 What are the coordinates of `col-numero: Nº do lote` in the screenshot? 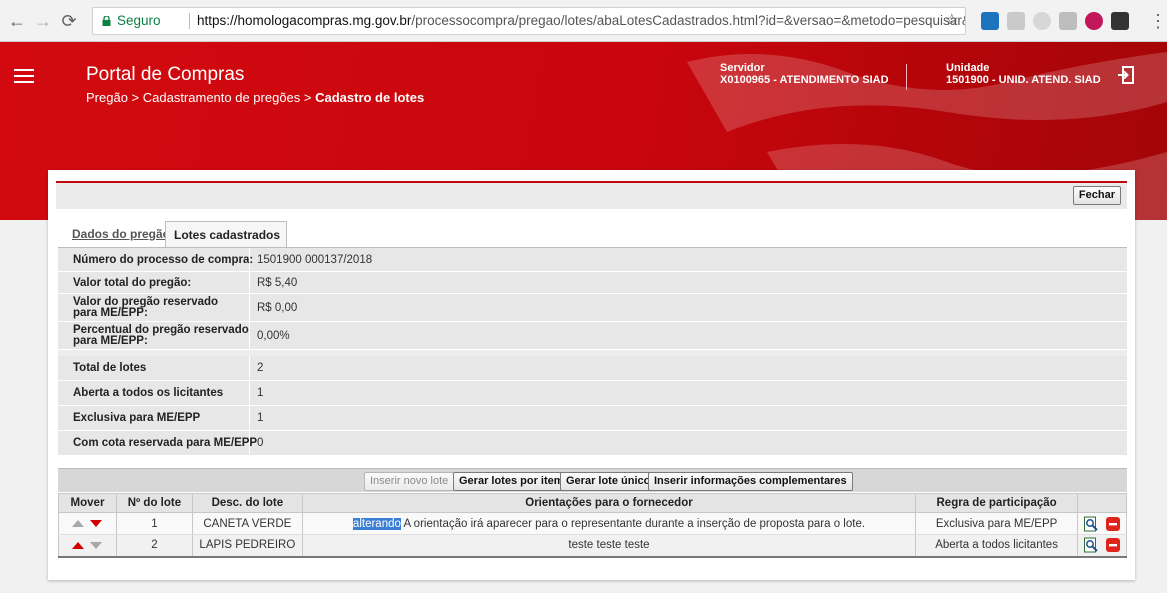 It's located at (154, 503).